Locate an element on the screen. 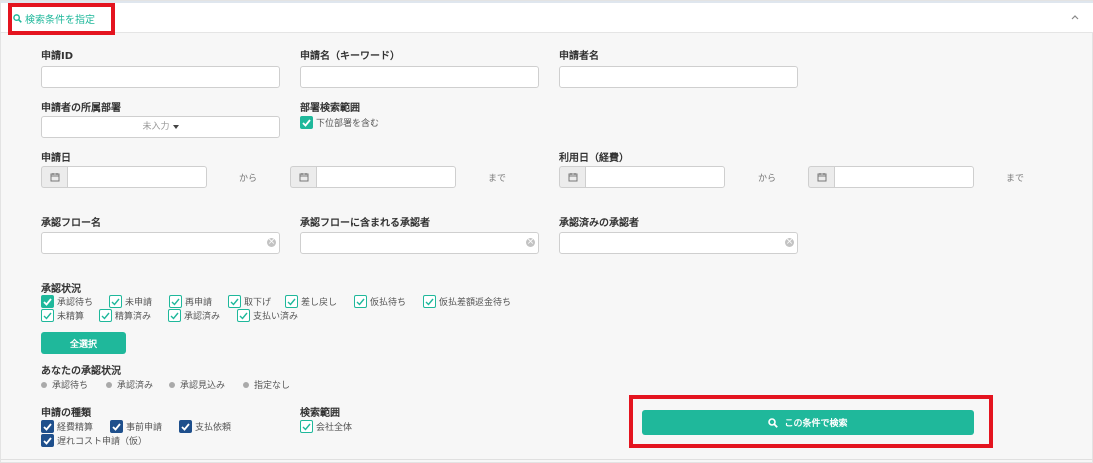 The image size is (1093, 463). application-id-label: 申請ID is located at coordinates (57, 56).